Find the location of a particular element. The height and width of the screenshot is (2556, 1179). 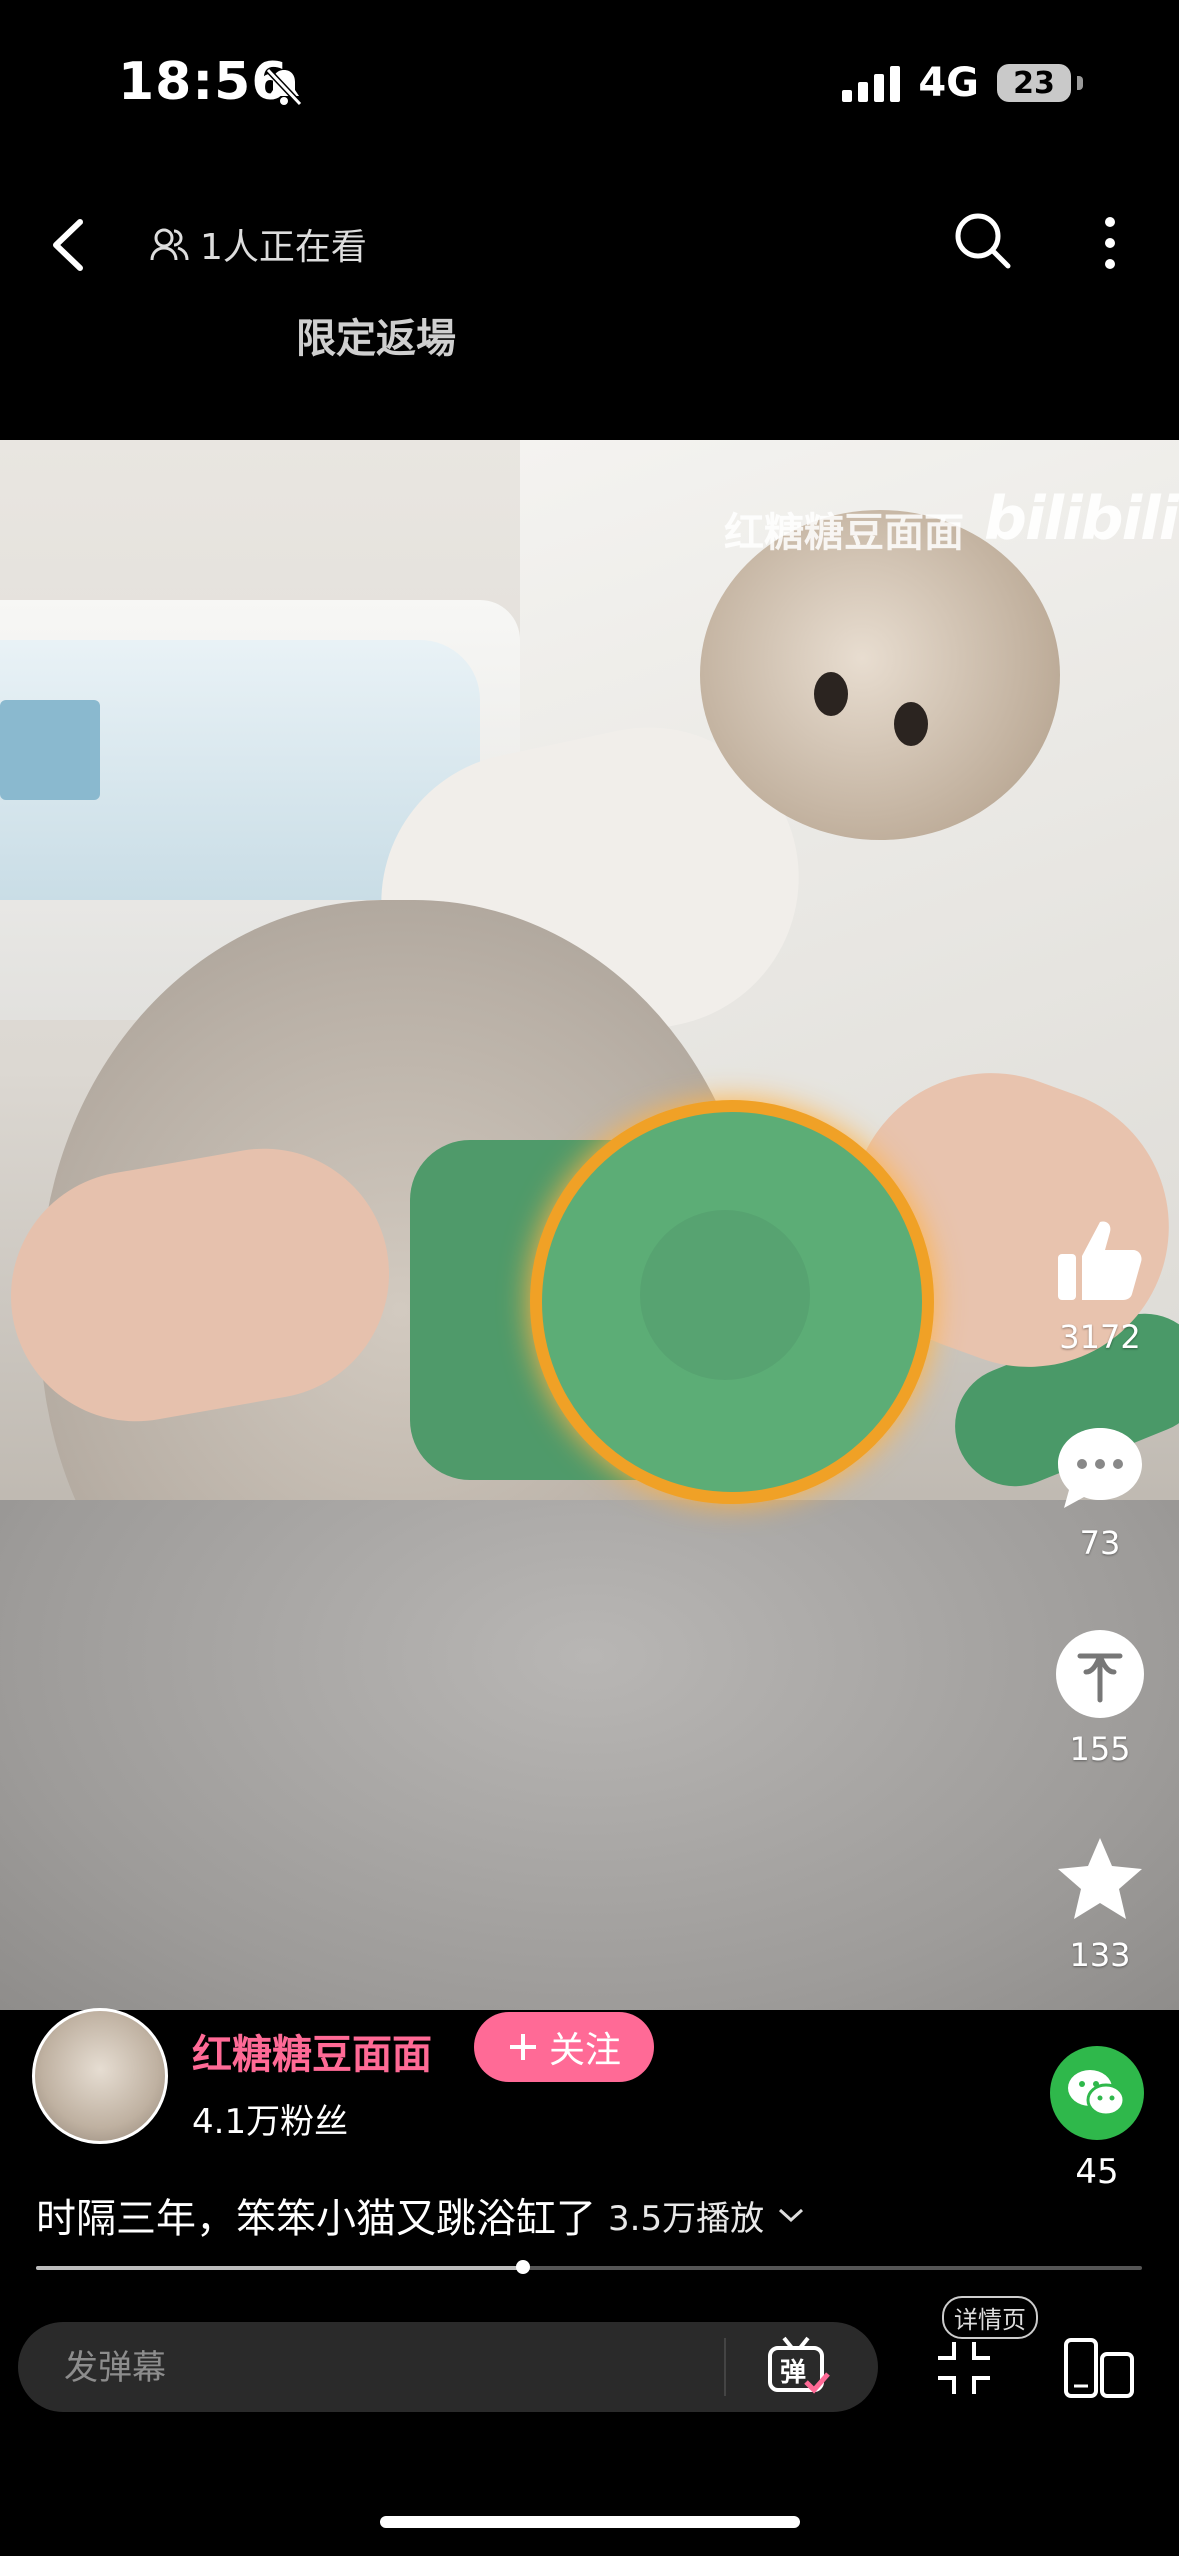

viewers-count: 1人正在看 is located at coordinates (258, 244).